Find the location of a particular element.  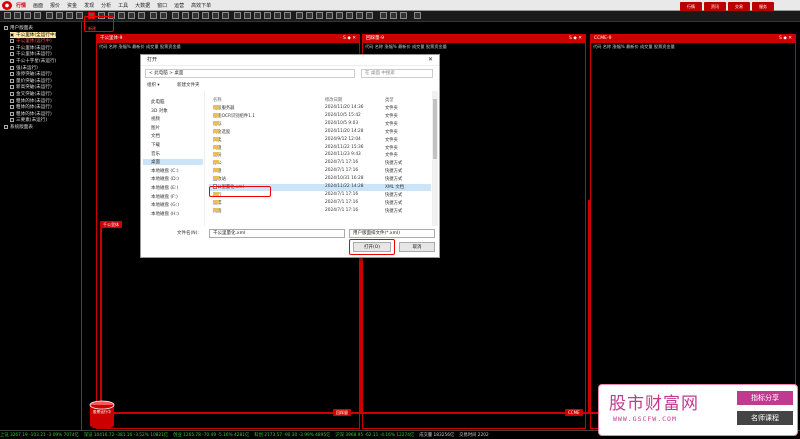

index-quote: 科创 2173.57 -90.30 -3.99% 4895亿 is located at coordinates (292, 435).